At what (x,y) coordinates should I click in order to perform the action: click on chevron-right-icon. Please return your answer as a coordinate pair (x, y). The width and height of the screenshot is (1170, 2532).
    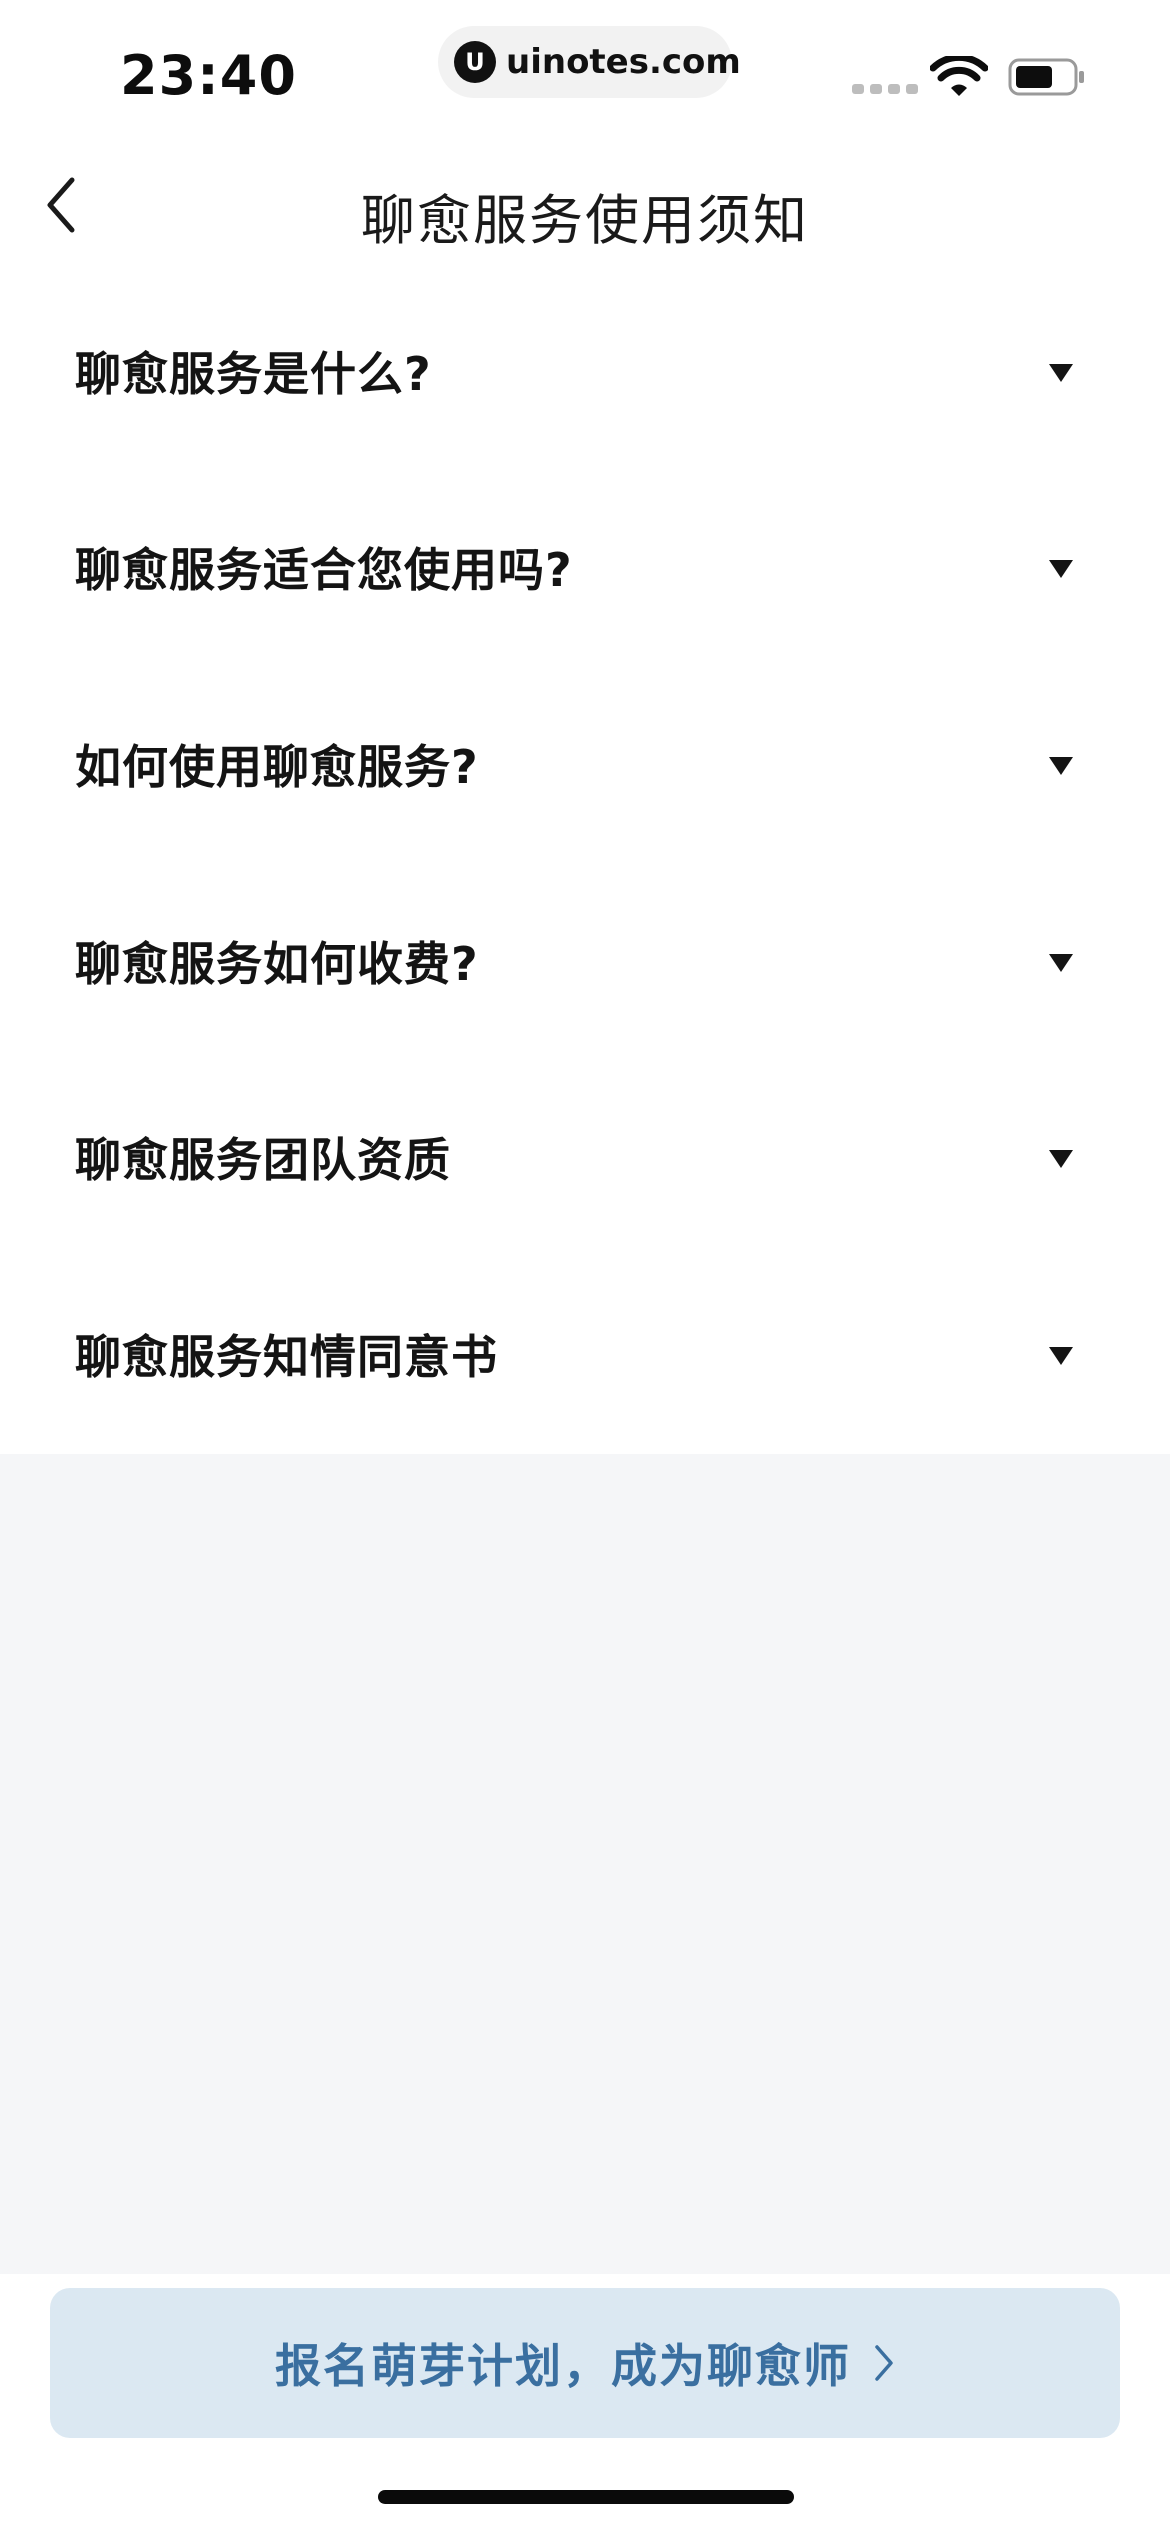
    Looking at the image, I should click on (884, 2363).